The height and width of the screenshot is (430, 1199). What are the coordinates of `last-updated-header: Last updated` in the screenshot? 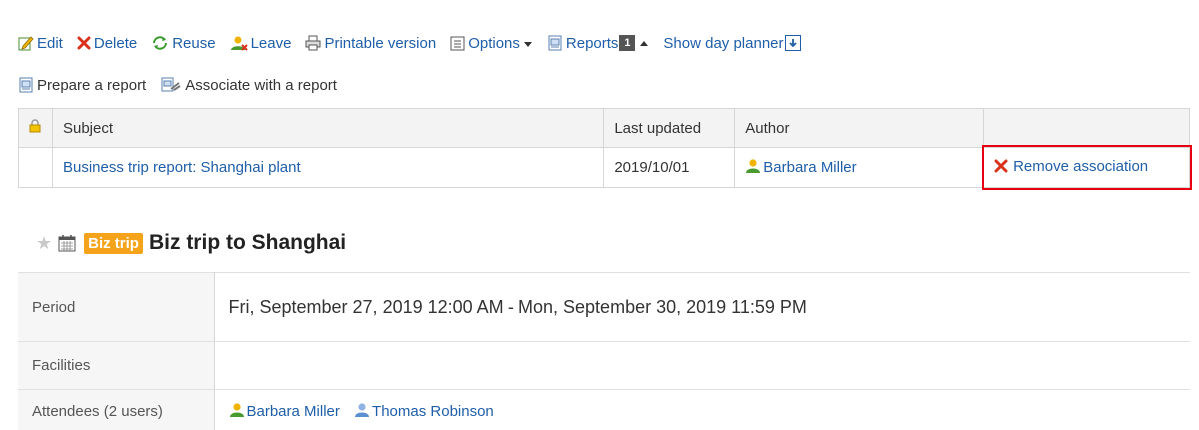 It's located at (669, 128).